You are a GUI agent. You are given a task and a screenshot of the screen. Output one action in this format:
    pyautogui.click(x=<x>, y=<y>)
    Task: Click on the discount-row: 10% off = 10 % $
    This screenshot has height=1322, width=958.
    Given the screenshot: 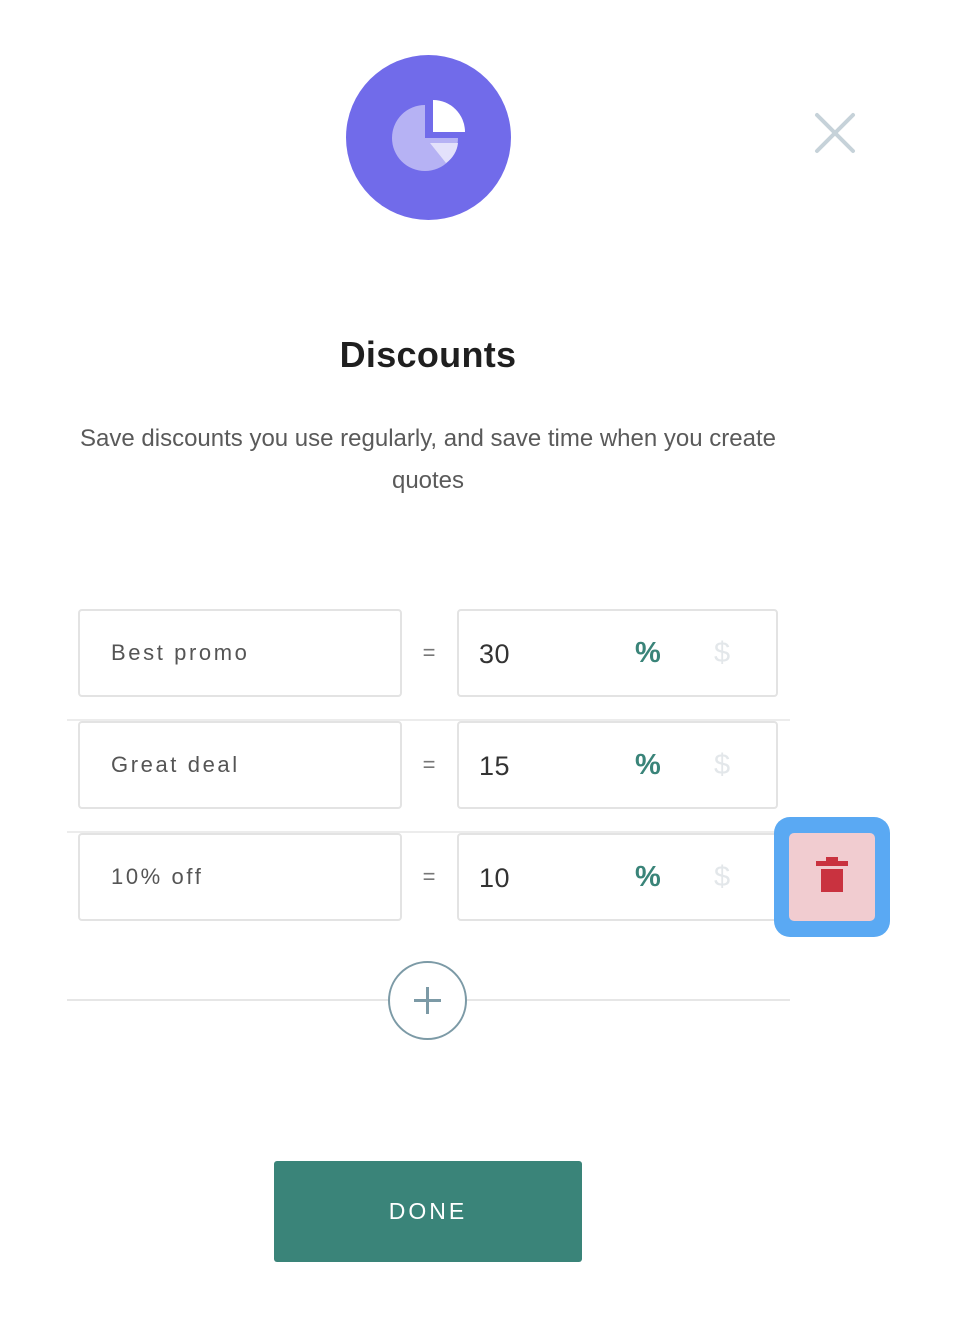 What is the action you would take?
    pyautogui.click(x=428, y=889)
    